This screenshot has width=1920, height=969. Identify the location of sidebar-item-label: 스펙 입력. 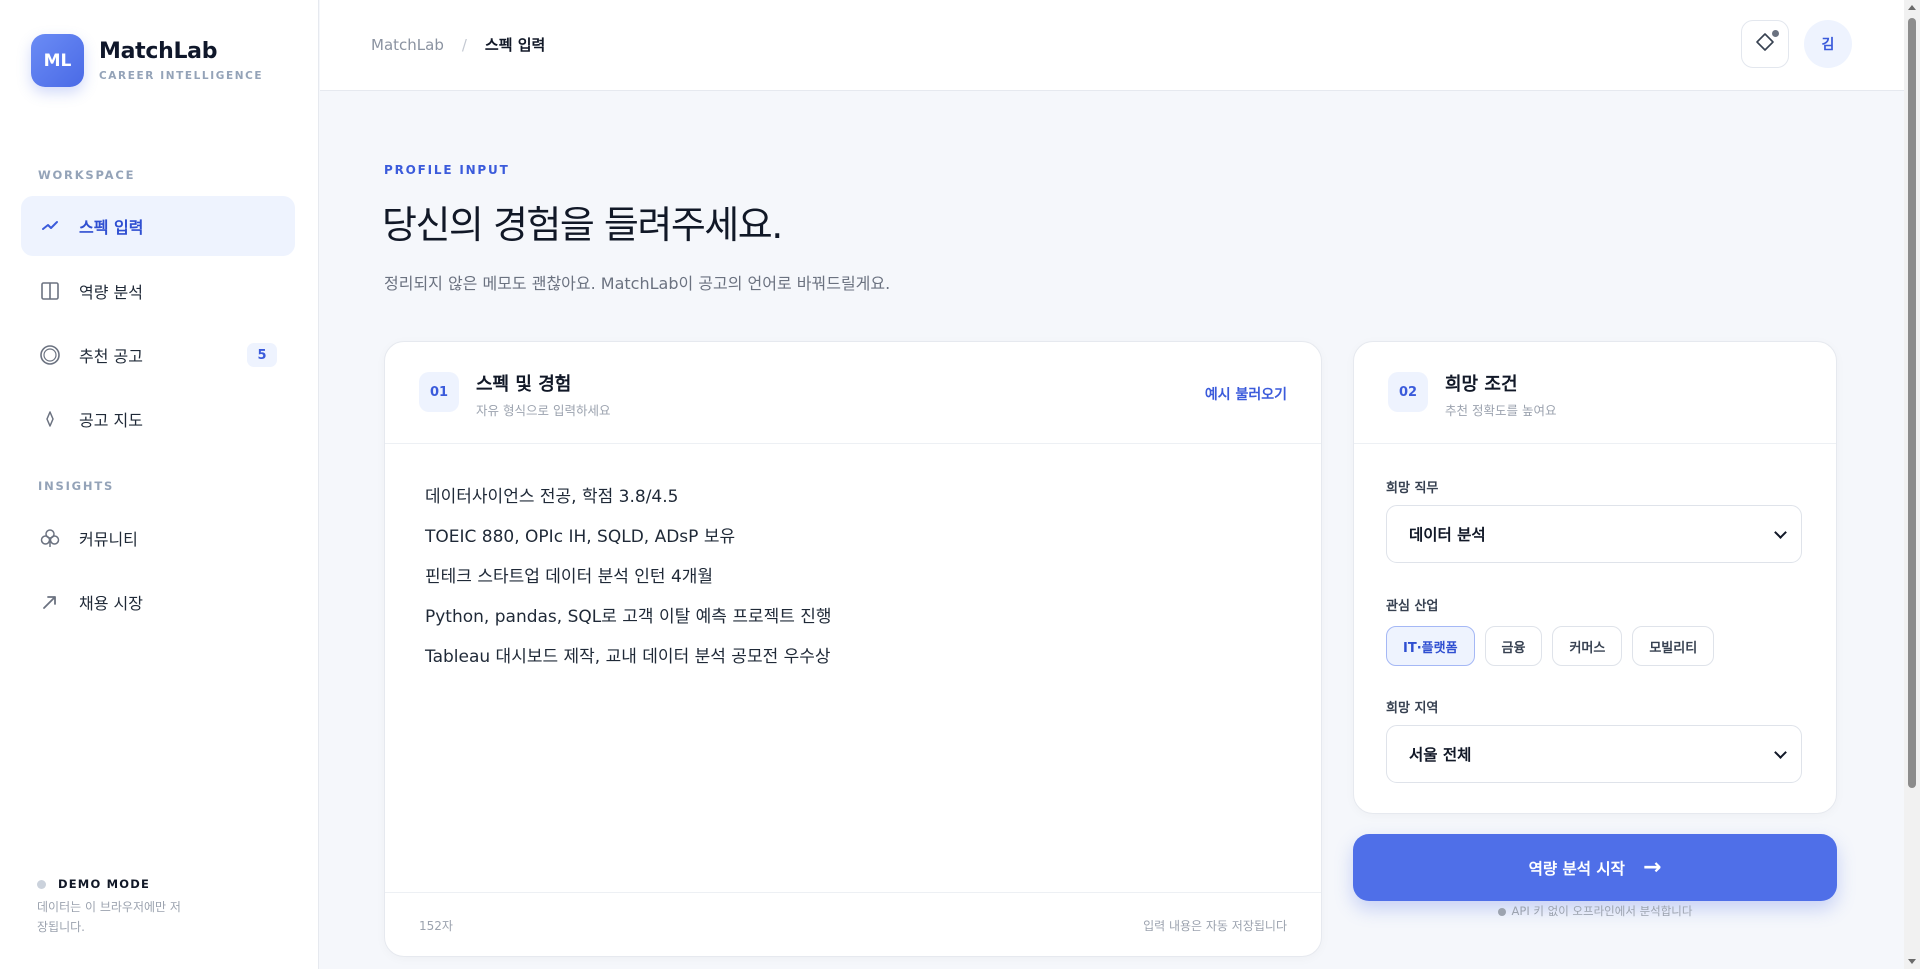
(111, 227).